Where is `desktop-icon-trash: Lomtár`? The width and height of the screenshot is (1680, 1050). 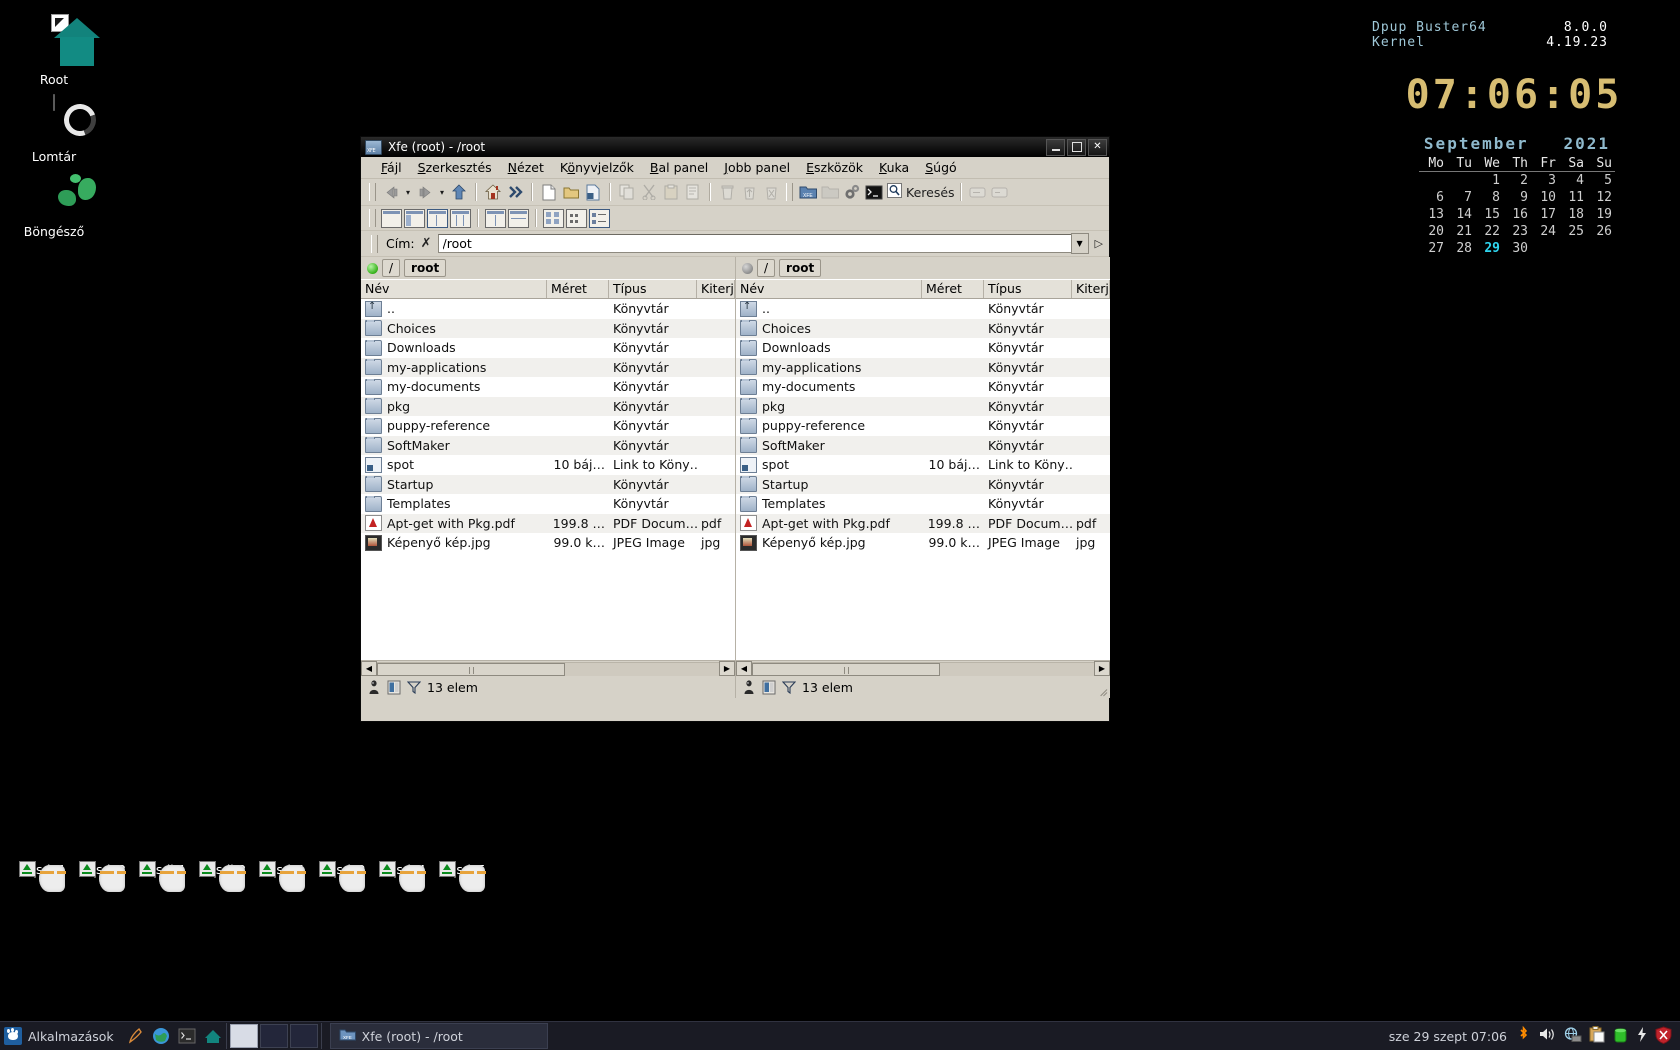
desktop-icon-trash: Lomtár is located at coordinates (54, 129).